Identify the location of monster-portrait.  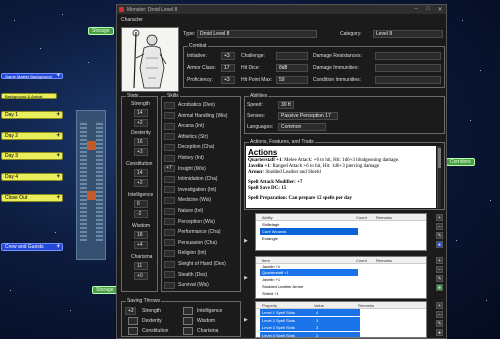
(150, 59).